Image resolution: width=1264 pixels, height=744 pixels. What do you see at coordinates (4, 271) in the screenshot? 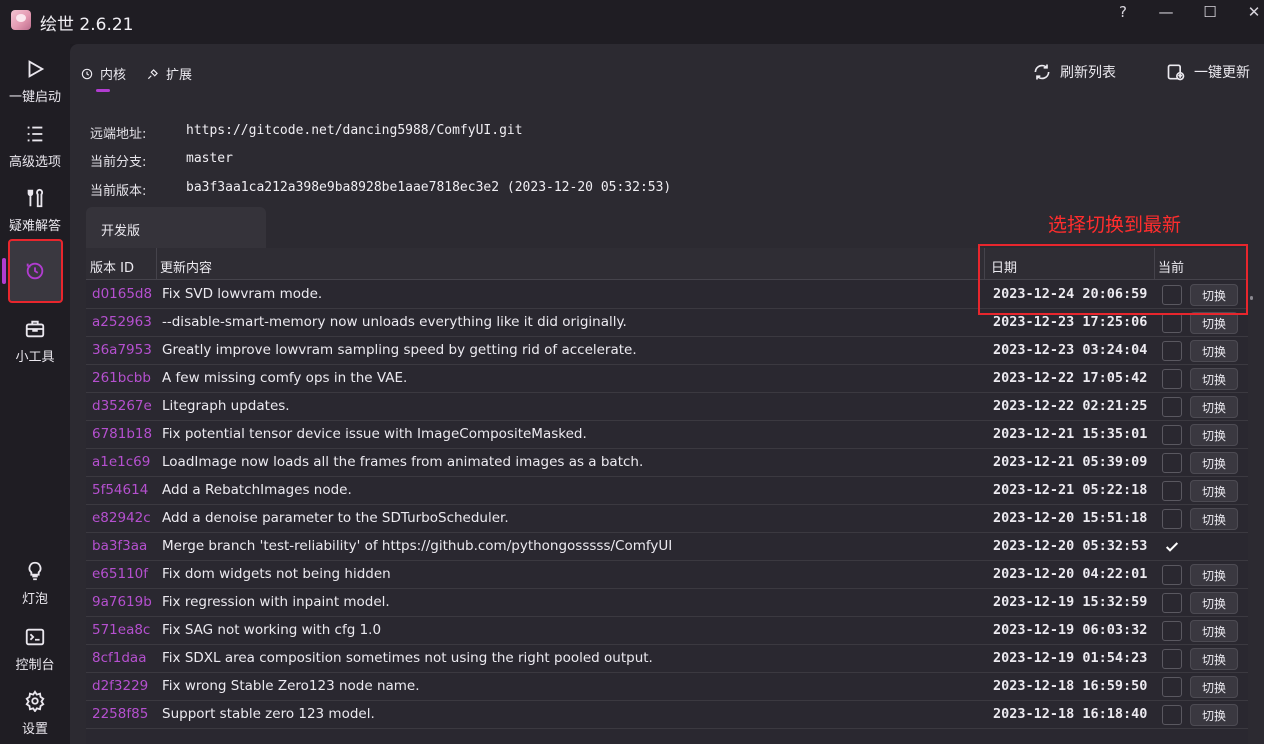
I see `sidebar-active-indicator` at bounding box center [4, 271].